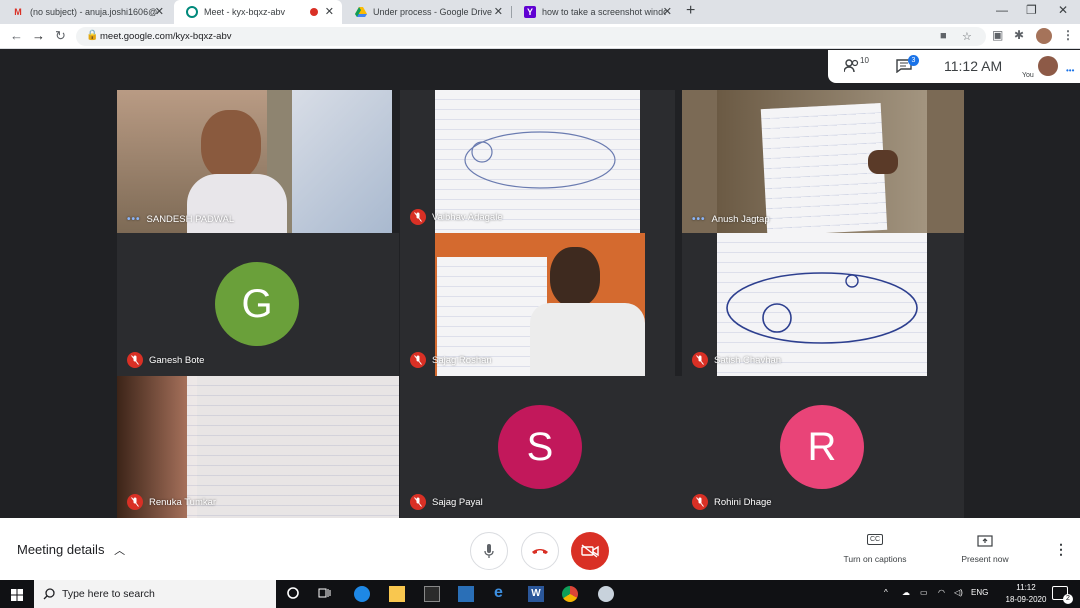 Image resolution: width=1080 pixels, height=608 pixels. I want to click on participant-name: Rohini Dhage, so click(732, 502).